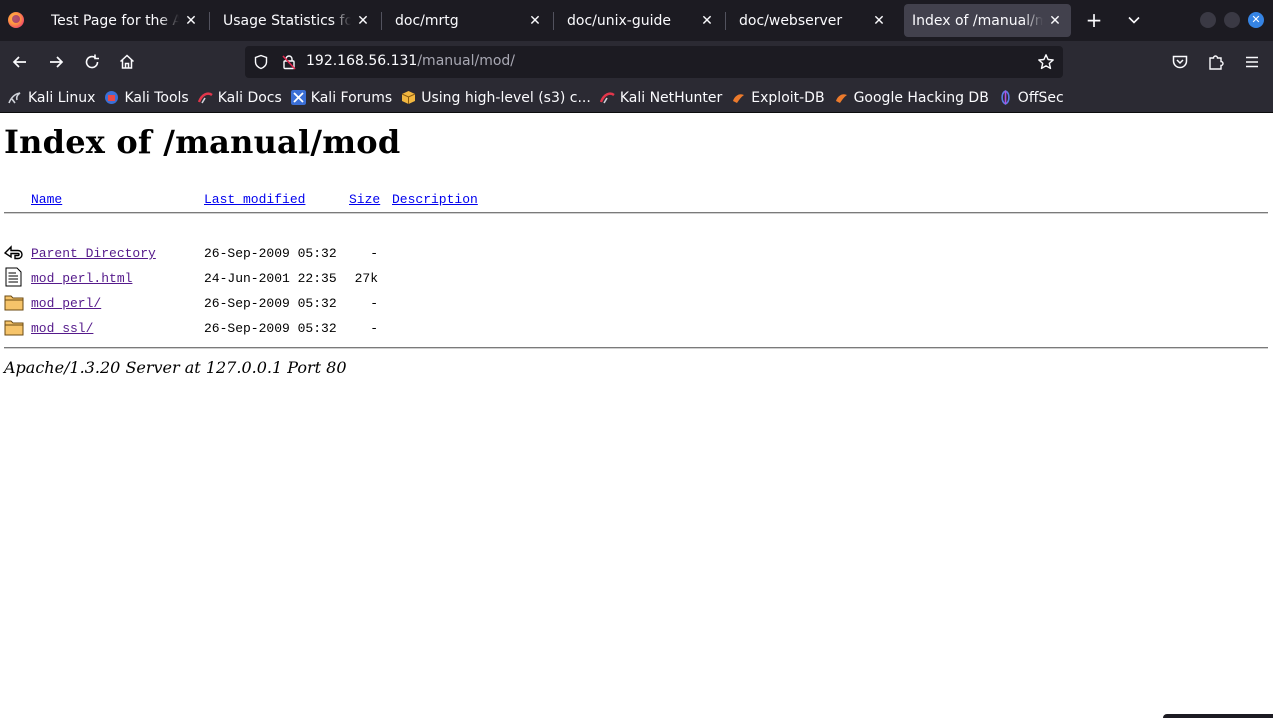 The image size is (1273, 718). What do you see at coordinates (66, 303) in the screenshot?
I see `folder-link-mod-perl: mod_perl/` at bounding box center [66, 303].